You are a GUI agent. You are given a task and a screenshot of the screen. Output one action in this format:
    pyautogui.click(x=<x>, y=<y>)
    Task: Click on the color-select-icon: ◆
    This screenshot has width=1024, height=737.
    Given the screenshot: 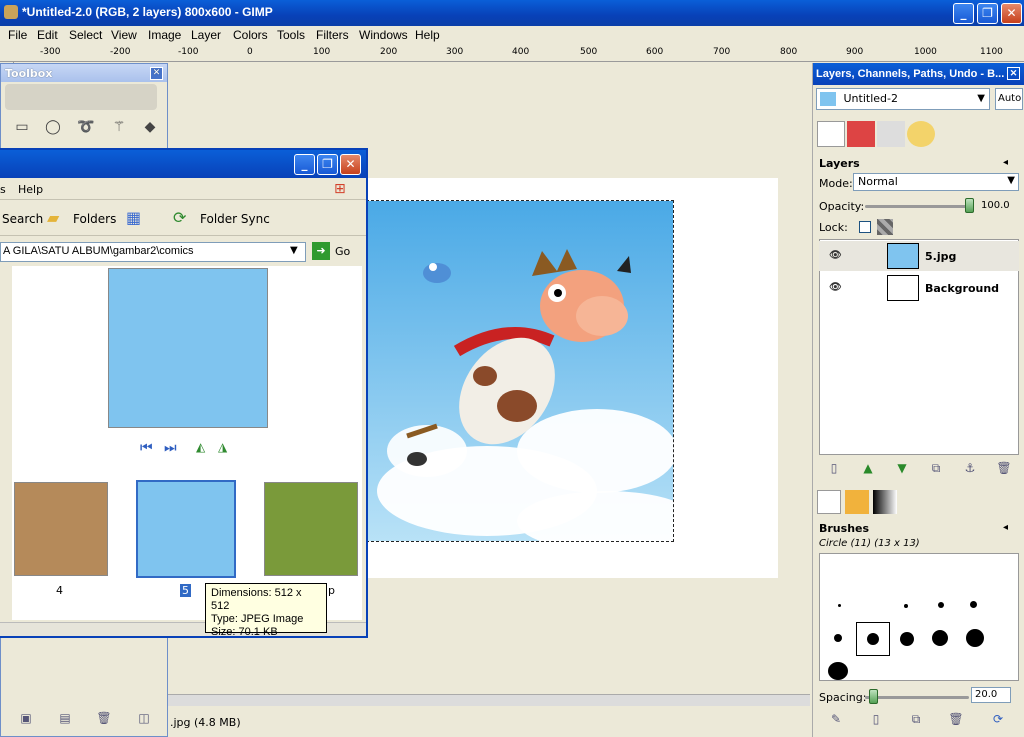 What is the action you would take?
    pyautogui.click(x=150, y=127)
    